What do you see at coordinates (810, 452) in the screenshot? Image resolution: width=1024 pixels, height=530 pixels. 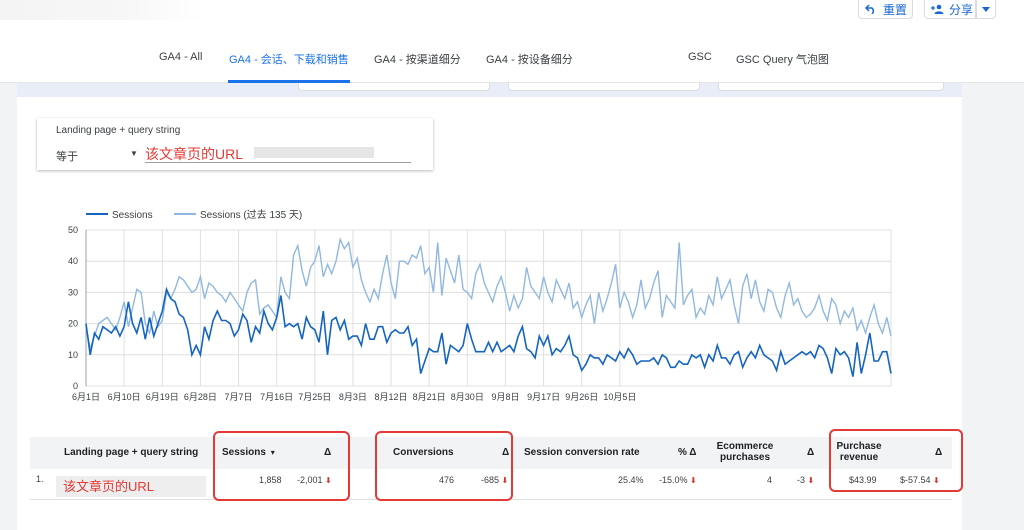 I see `col-header-ecommerce-delta: Δ` at bounding box center [810, 452].